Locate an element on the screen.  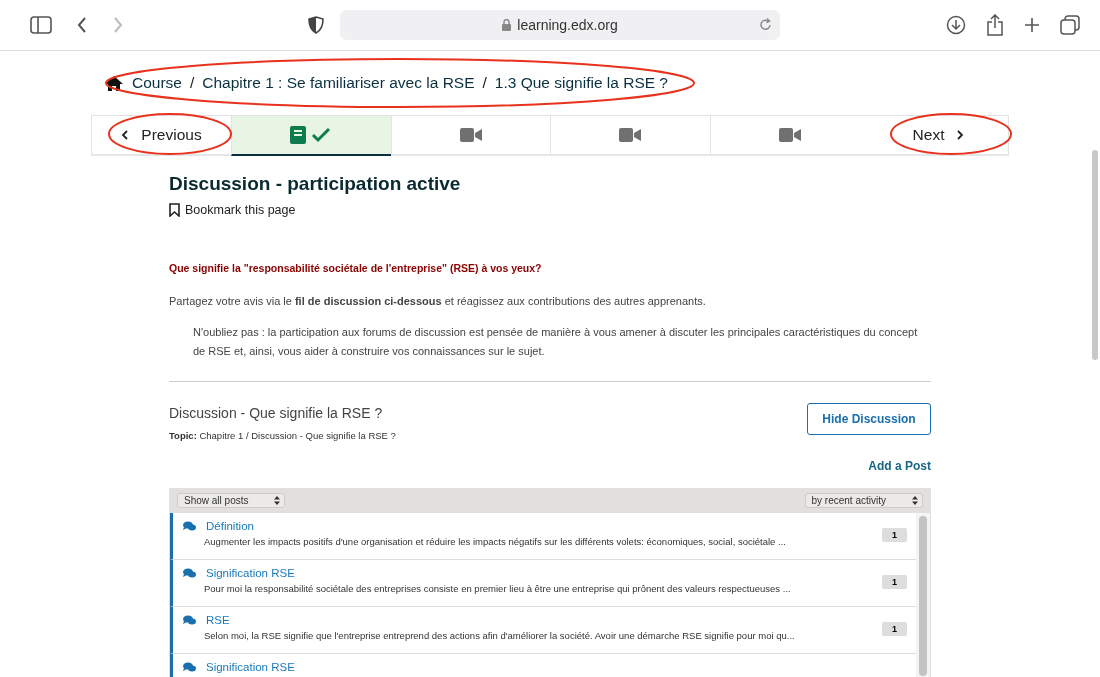
hide-discussion-button: Hide Discussion is located at coordinates (869, 419).